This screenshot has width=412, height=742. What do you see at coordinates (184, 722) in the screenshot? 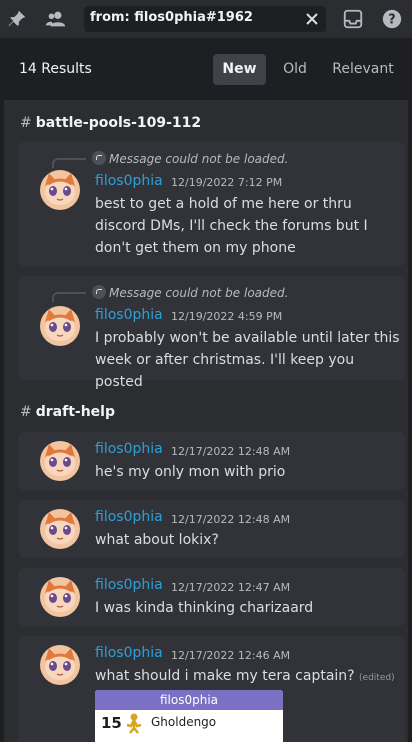
I see `embed-pokemon-name: Gholdengo` at bounding box center [184, 722].